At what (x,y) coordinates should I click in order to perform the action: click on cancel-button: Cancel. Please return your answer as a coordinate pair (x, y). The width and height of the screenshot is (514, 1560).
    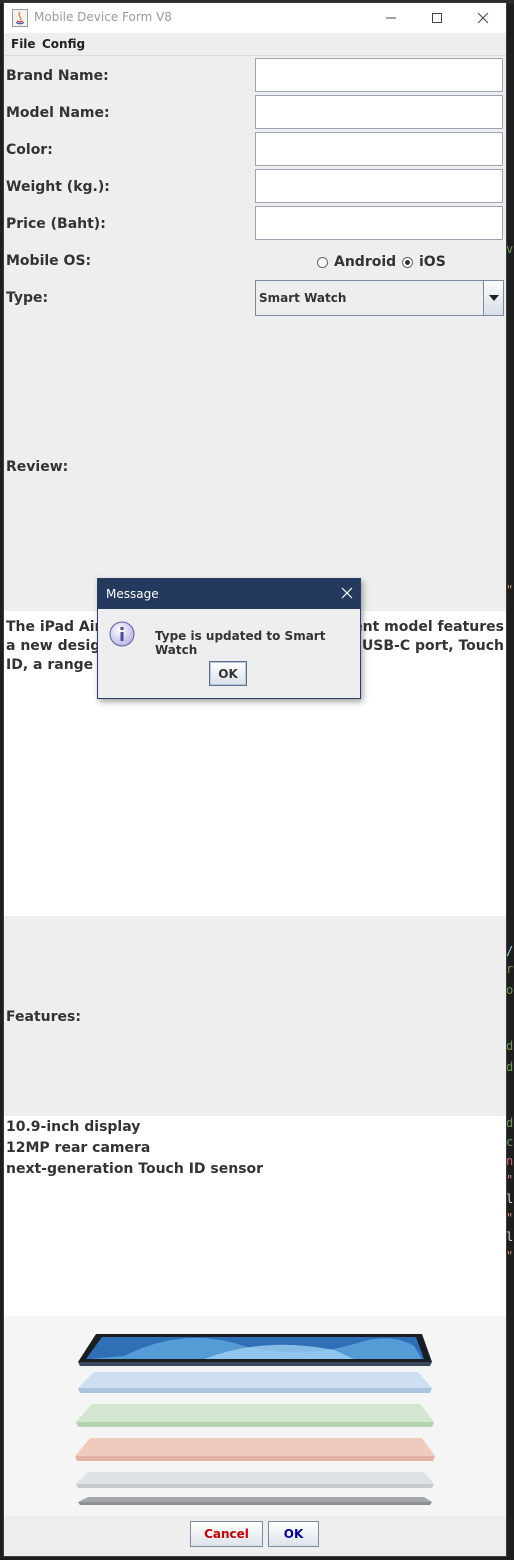
    Looking at the image, I should click on (226, 1534).